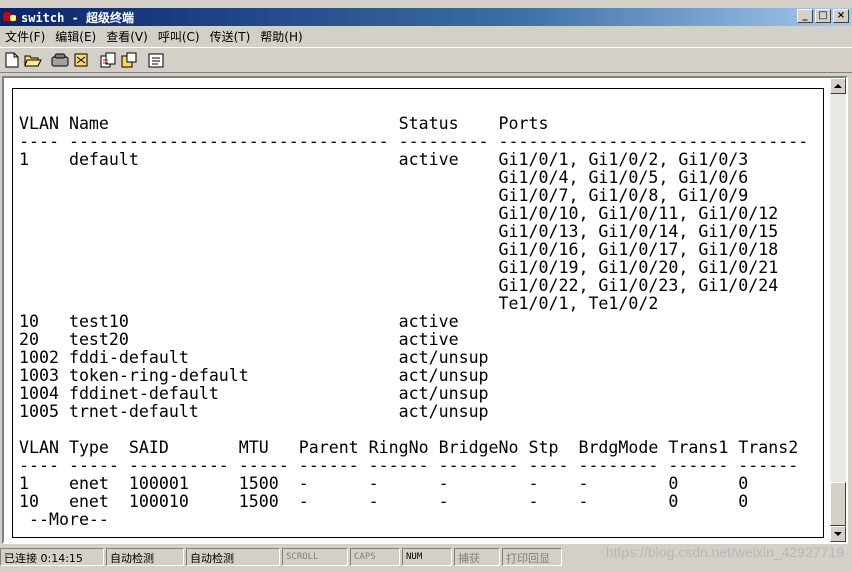  Describe the element at coordinates (477, 557) in the screenshot. I see `status-capture: 捕获` at that location.